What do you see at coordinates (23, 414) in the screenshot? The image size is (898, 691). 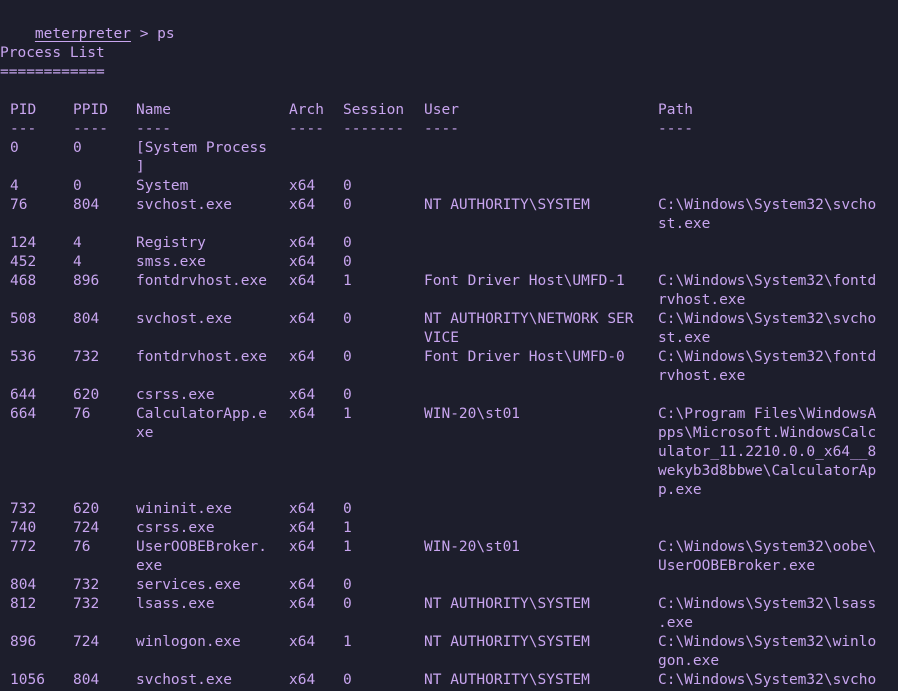 I see `cell-pid: 664` at bounding box center [23, 414].